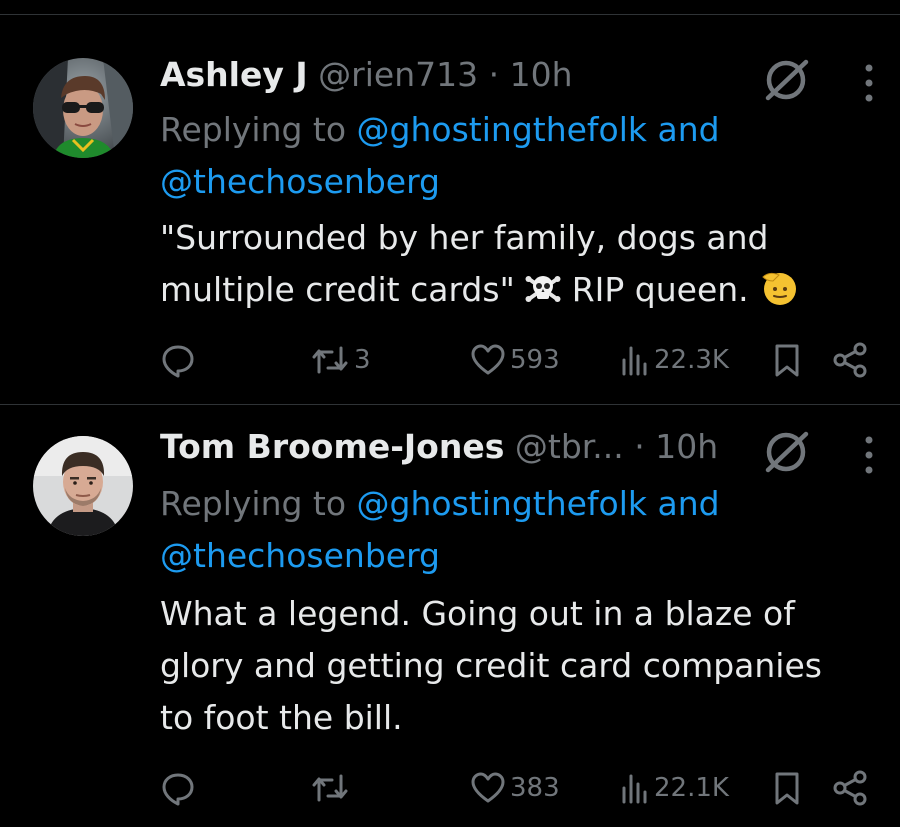 The width and height of the screenshot is (900, 827). I want to click on like-button: 593, so click(515, 360).